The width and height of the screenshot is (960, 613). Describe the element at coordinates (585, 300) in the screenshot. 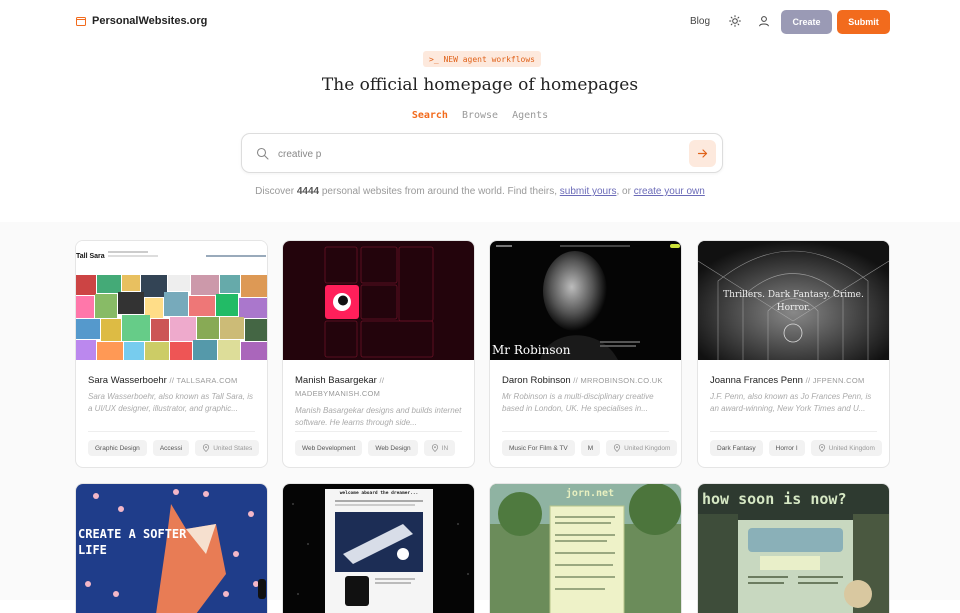

I see `website-thumbnail: Mr Robinson` at that location.